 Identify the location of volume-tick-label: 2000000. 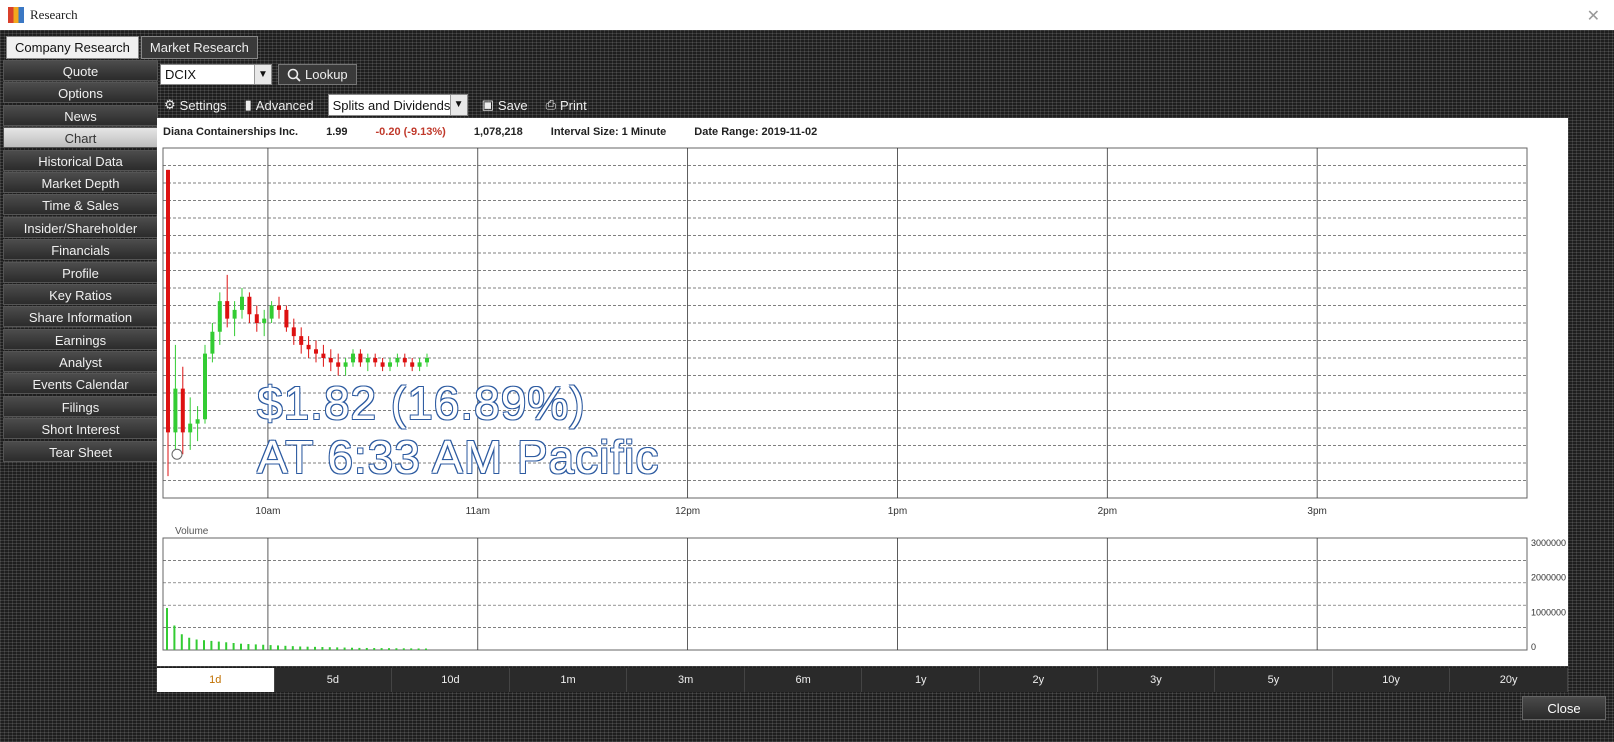
(1548, 578).